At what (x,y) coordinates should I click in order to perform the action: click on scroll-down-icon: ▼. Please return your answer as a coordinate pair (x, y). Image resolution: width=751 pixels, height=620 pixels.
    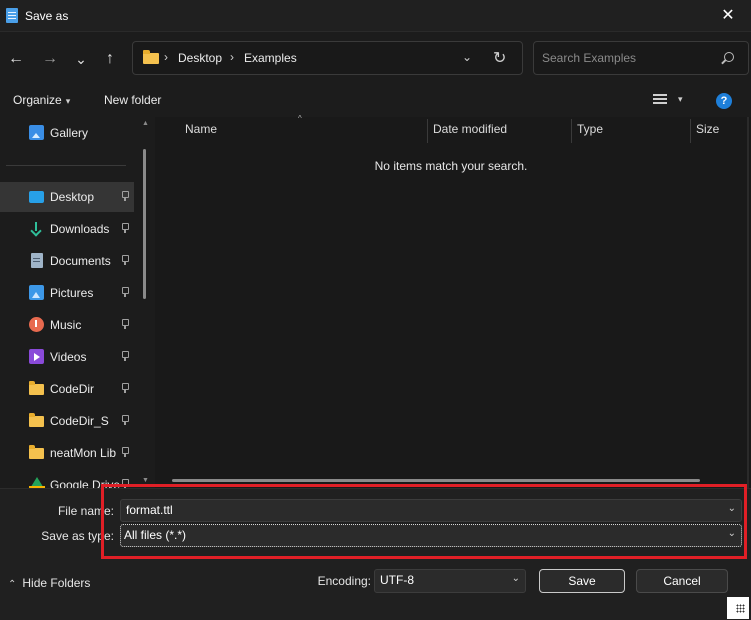
    Looking at the image, I should click on (145, 480).